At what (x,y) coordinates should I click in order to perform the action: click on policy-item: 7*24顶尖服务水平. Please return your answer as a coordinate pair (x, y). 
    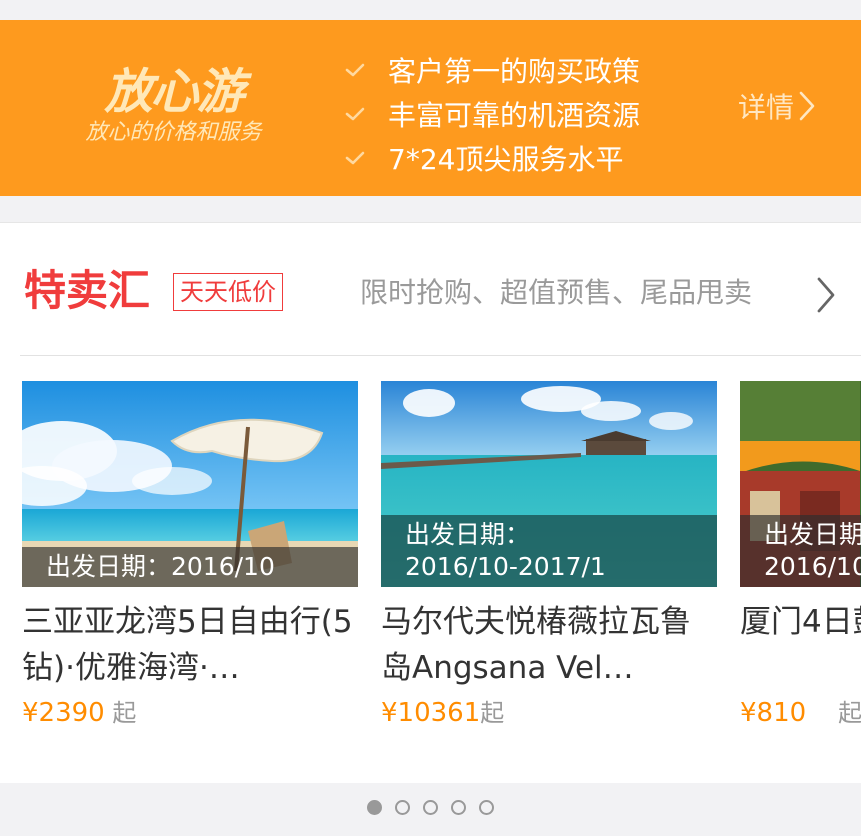
    Looking at the image, I should click on (490, 158).